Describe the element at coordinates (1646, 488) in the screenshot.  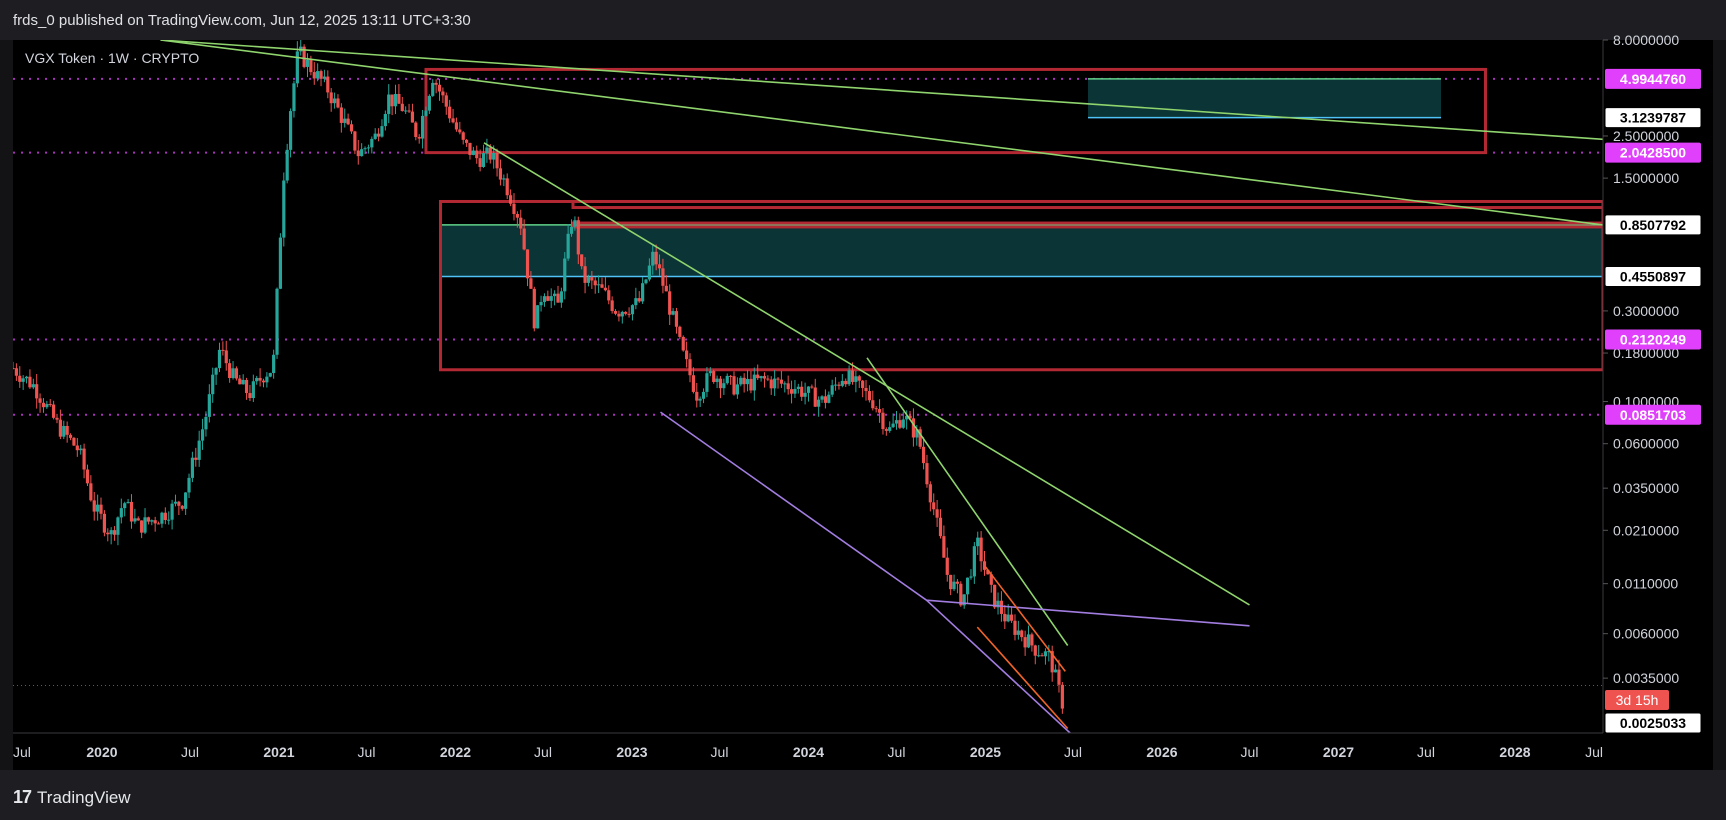
I see `y-tick-label: 0.0350000` at that location.